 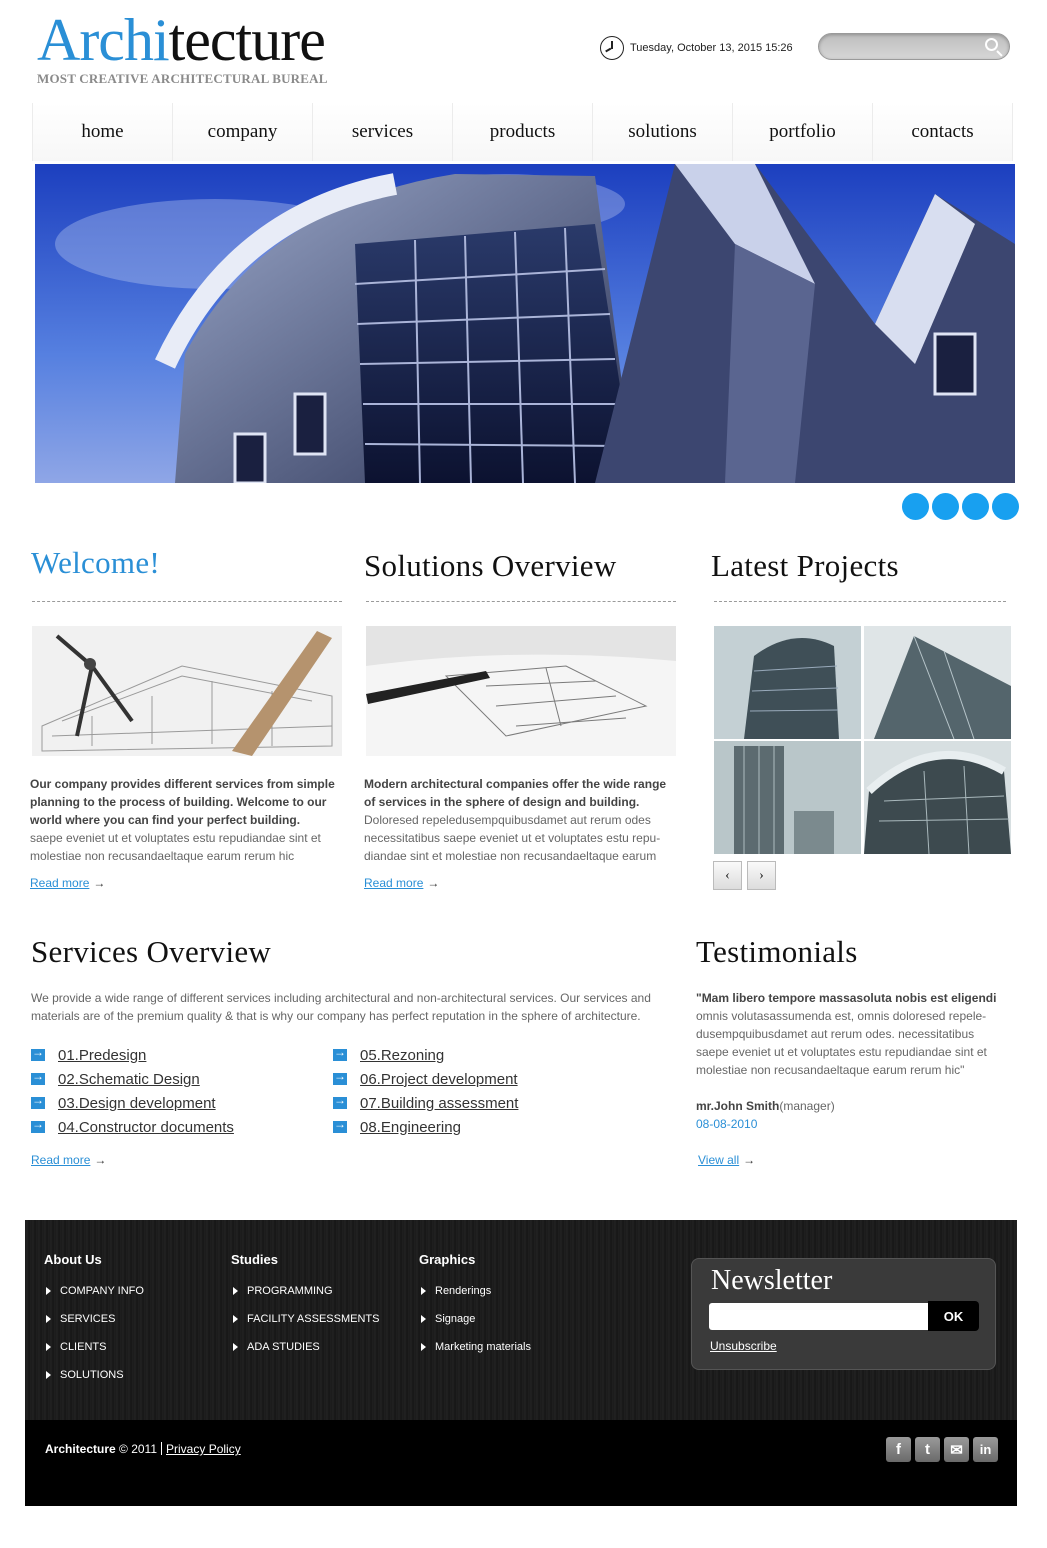 What do you see at coordinates (143, 1449) in the screenshot?
I see `copyright: Architecture © 2011 Privacy Policy` at bounding box center [143, 1449].